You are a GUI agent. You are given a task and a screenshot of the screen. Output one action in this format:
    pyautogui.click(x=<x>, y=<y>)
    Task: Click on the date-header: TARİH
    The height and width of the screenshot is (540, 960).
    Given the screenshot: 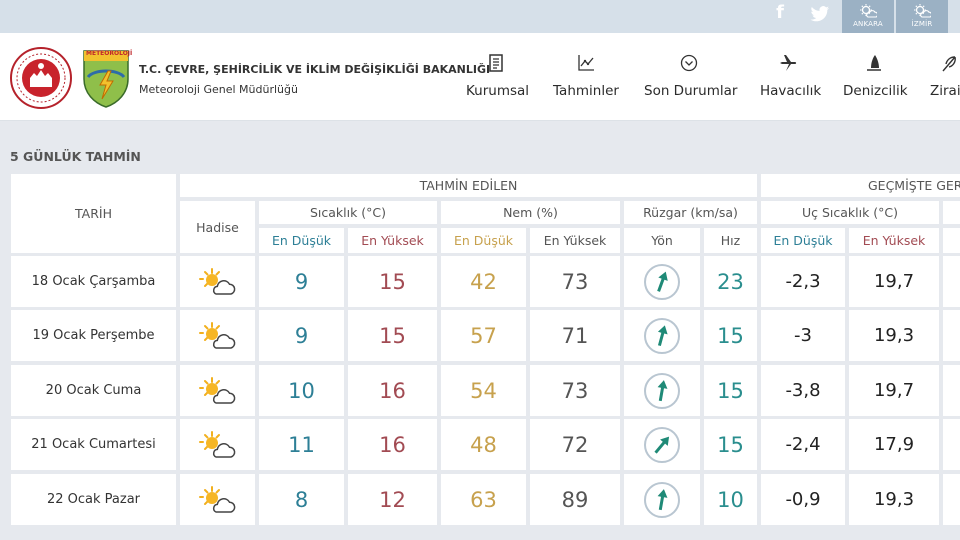 What is the action you would take?
    pyautogui.click(x=93, y=213)
    